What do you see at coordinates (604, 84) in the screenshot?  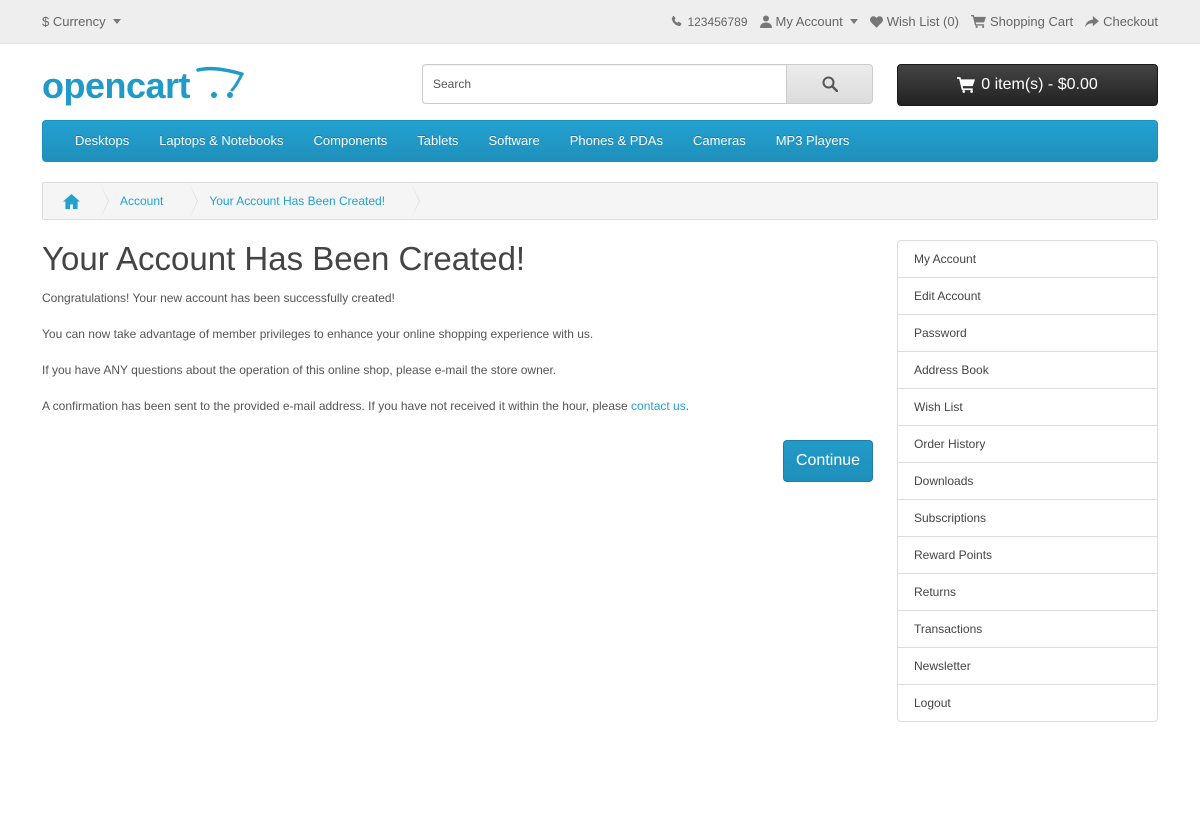 I see `search-input` at bounding box center [604, 84].